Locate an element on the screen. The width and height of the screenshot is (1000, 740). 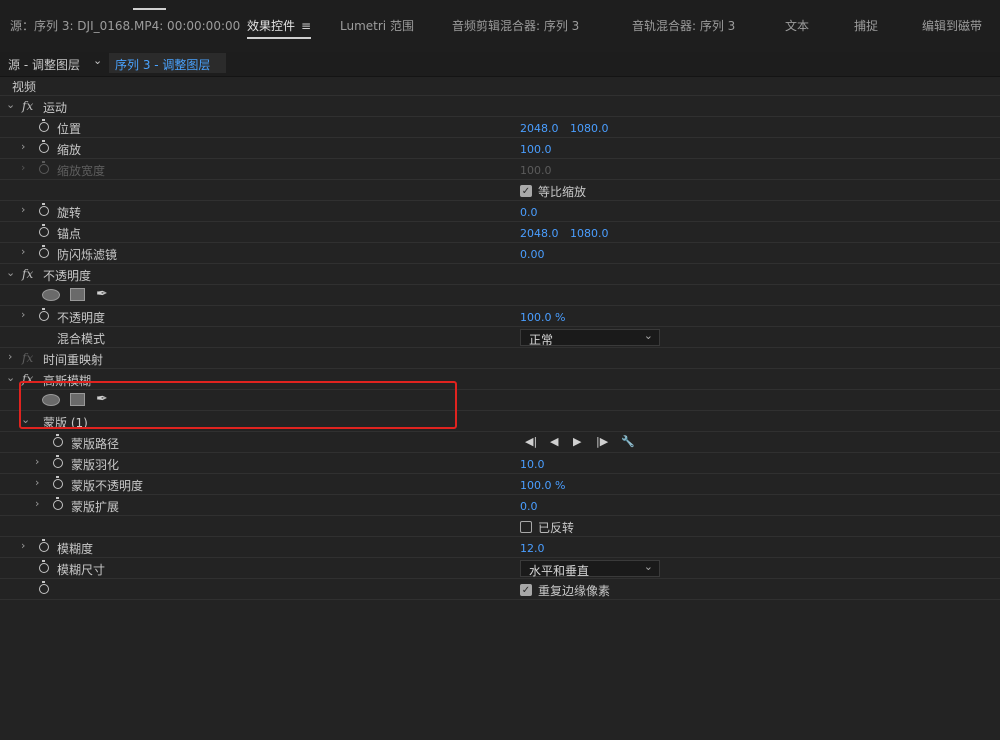
blur-dimensions-dropdown: 水平和垂直 ⌄ is located at coordinates (590, 569).